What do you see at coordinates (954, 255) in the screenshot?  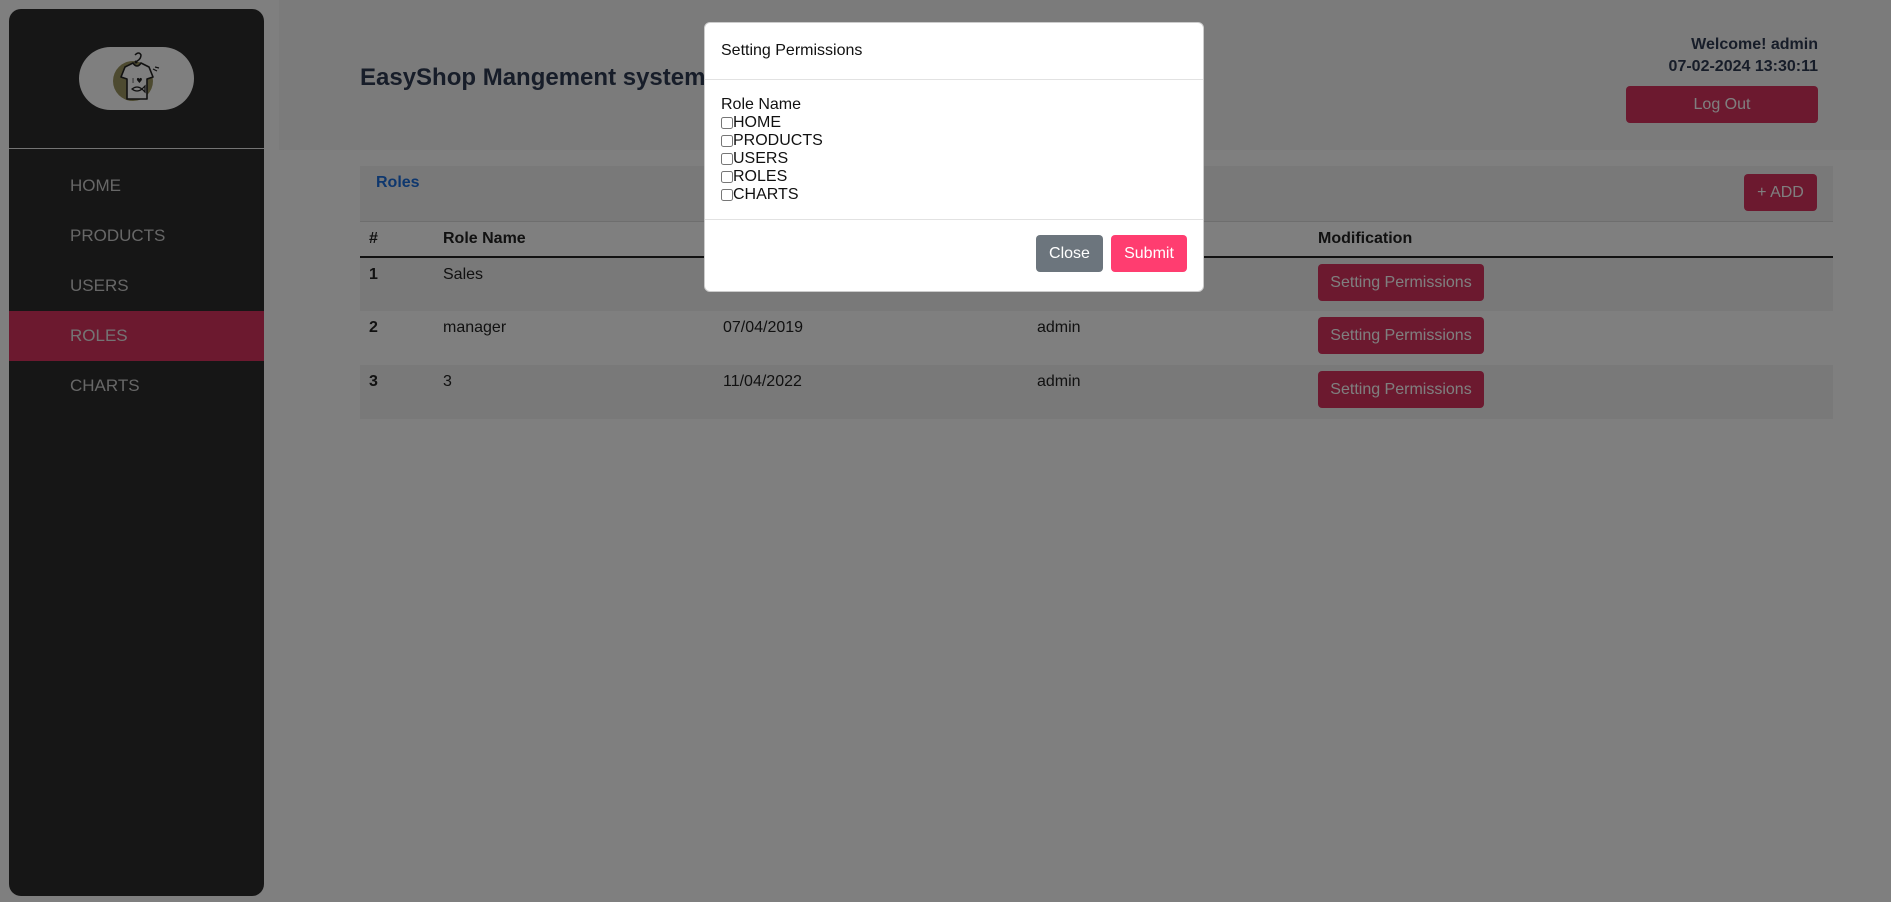 I see `modal-footer: Close Submit` at bounding box center [954, 255].